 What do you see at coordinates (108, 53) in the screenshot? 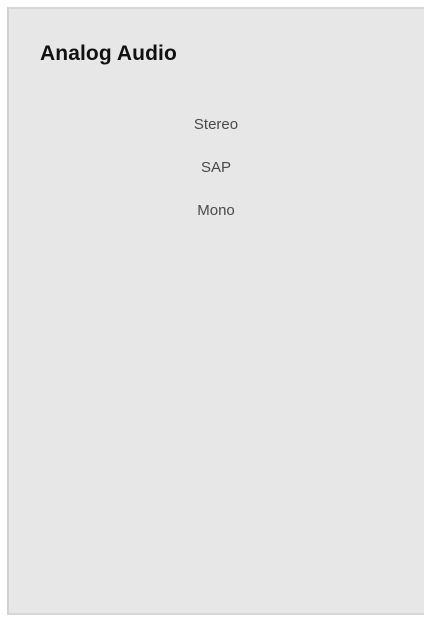
I see `panel-title: Analog Audio` at bounding box center [108, 53].